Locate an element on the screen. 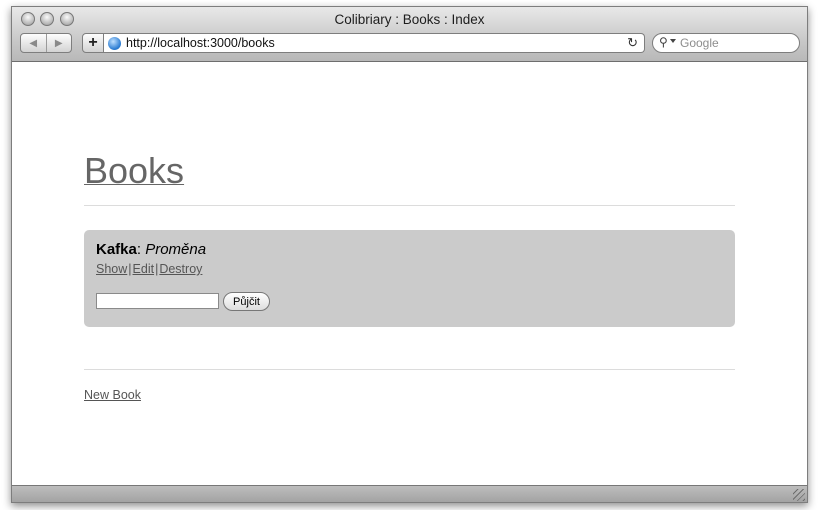  borrower-input is located at coordinates (157, 301).